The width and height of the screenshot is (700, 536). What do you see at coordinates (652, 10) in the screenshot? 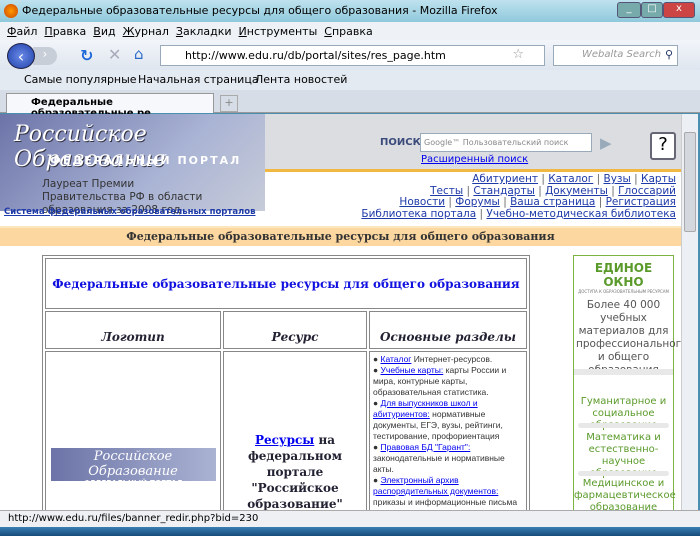
I see `maximize-icon: □` at bounding box center [652, 10].